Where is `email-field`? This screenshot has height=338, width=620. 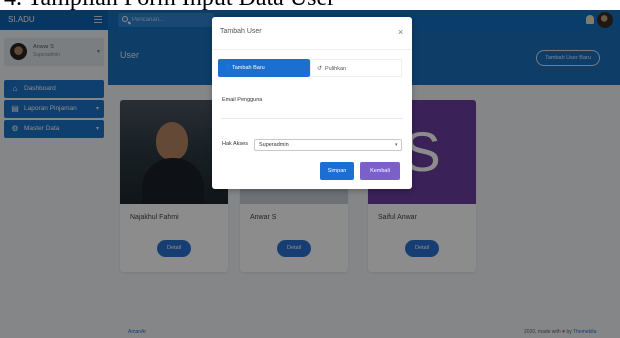 email-field is located at coordinates (312, 112).